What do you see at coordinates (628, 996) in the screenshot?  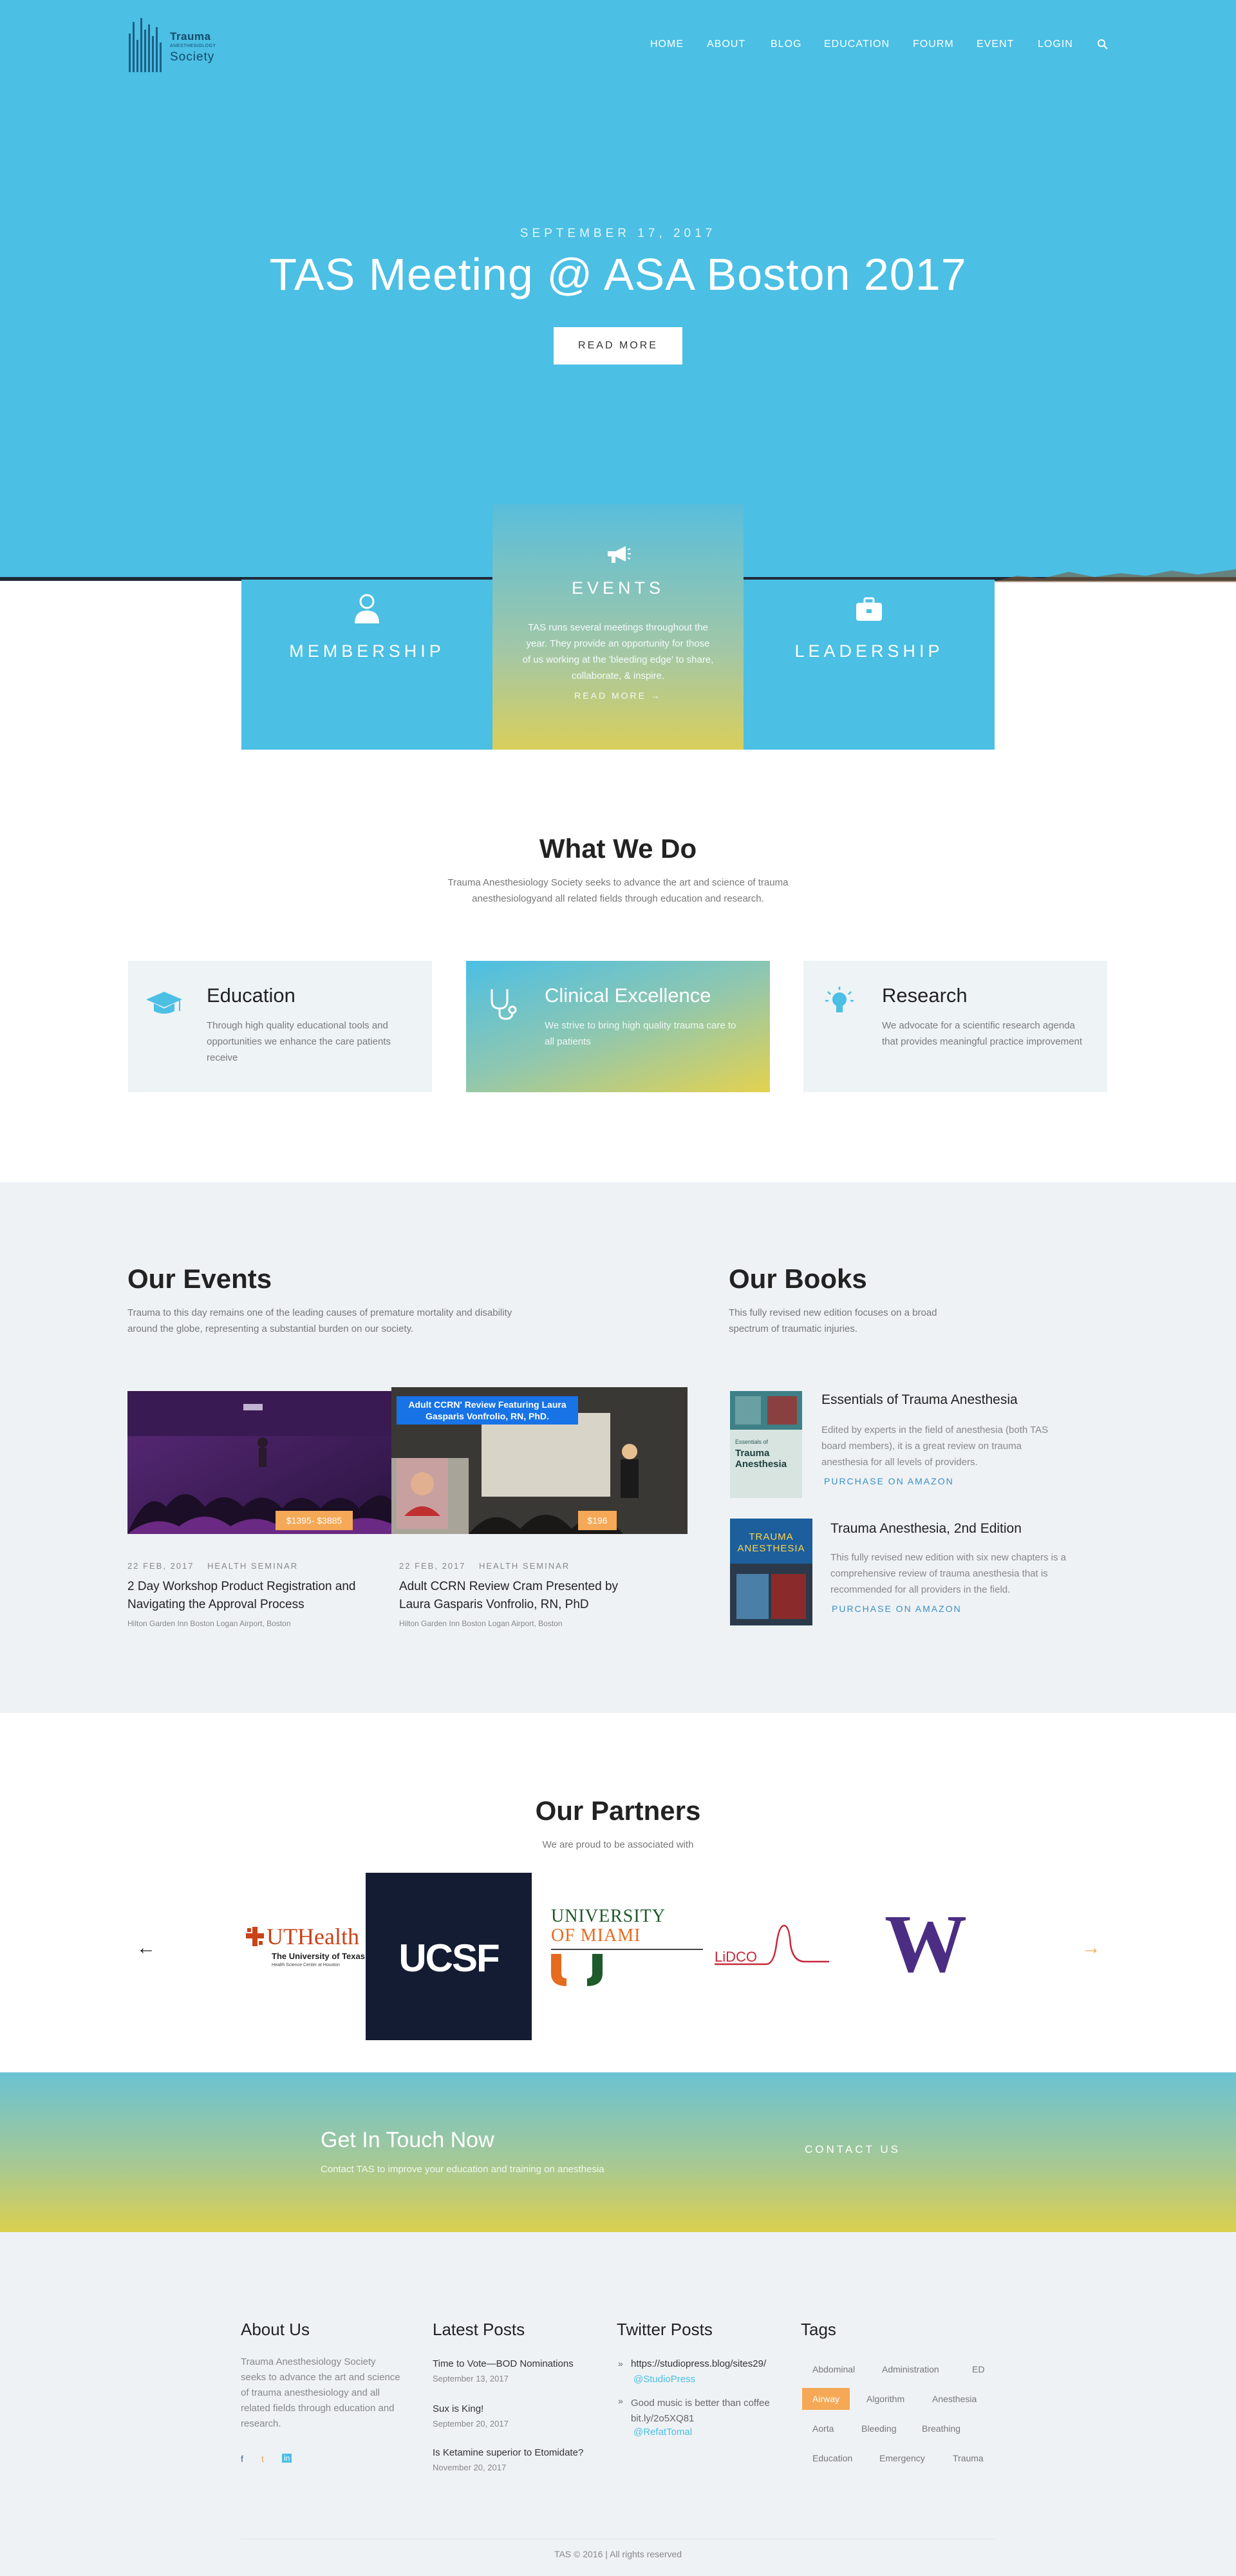 I see `card-clinical-title: Clinical Excellence` at bounding box center [628, 996].